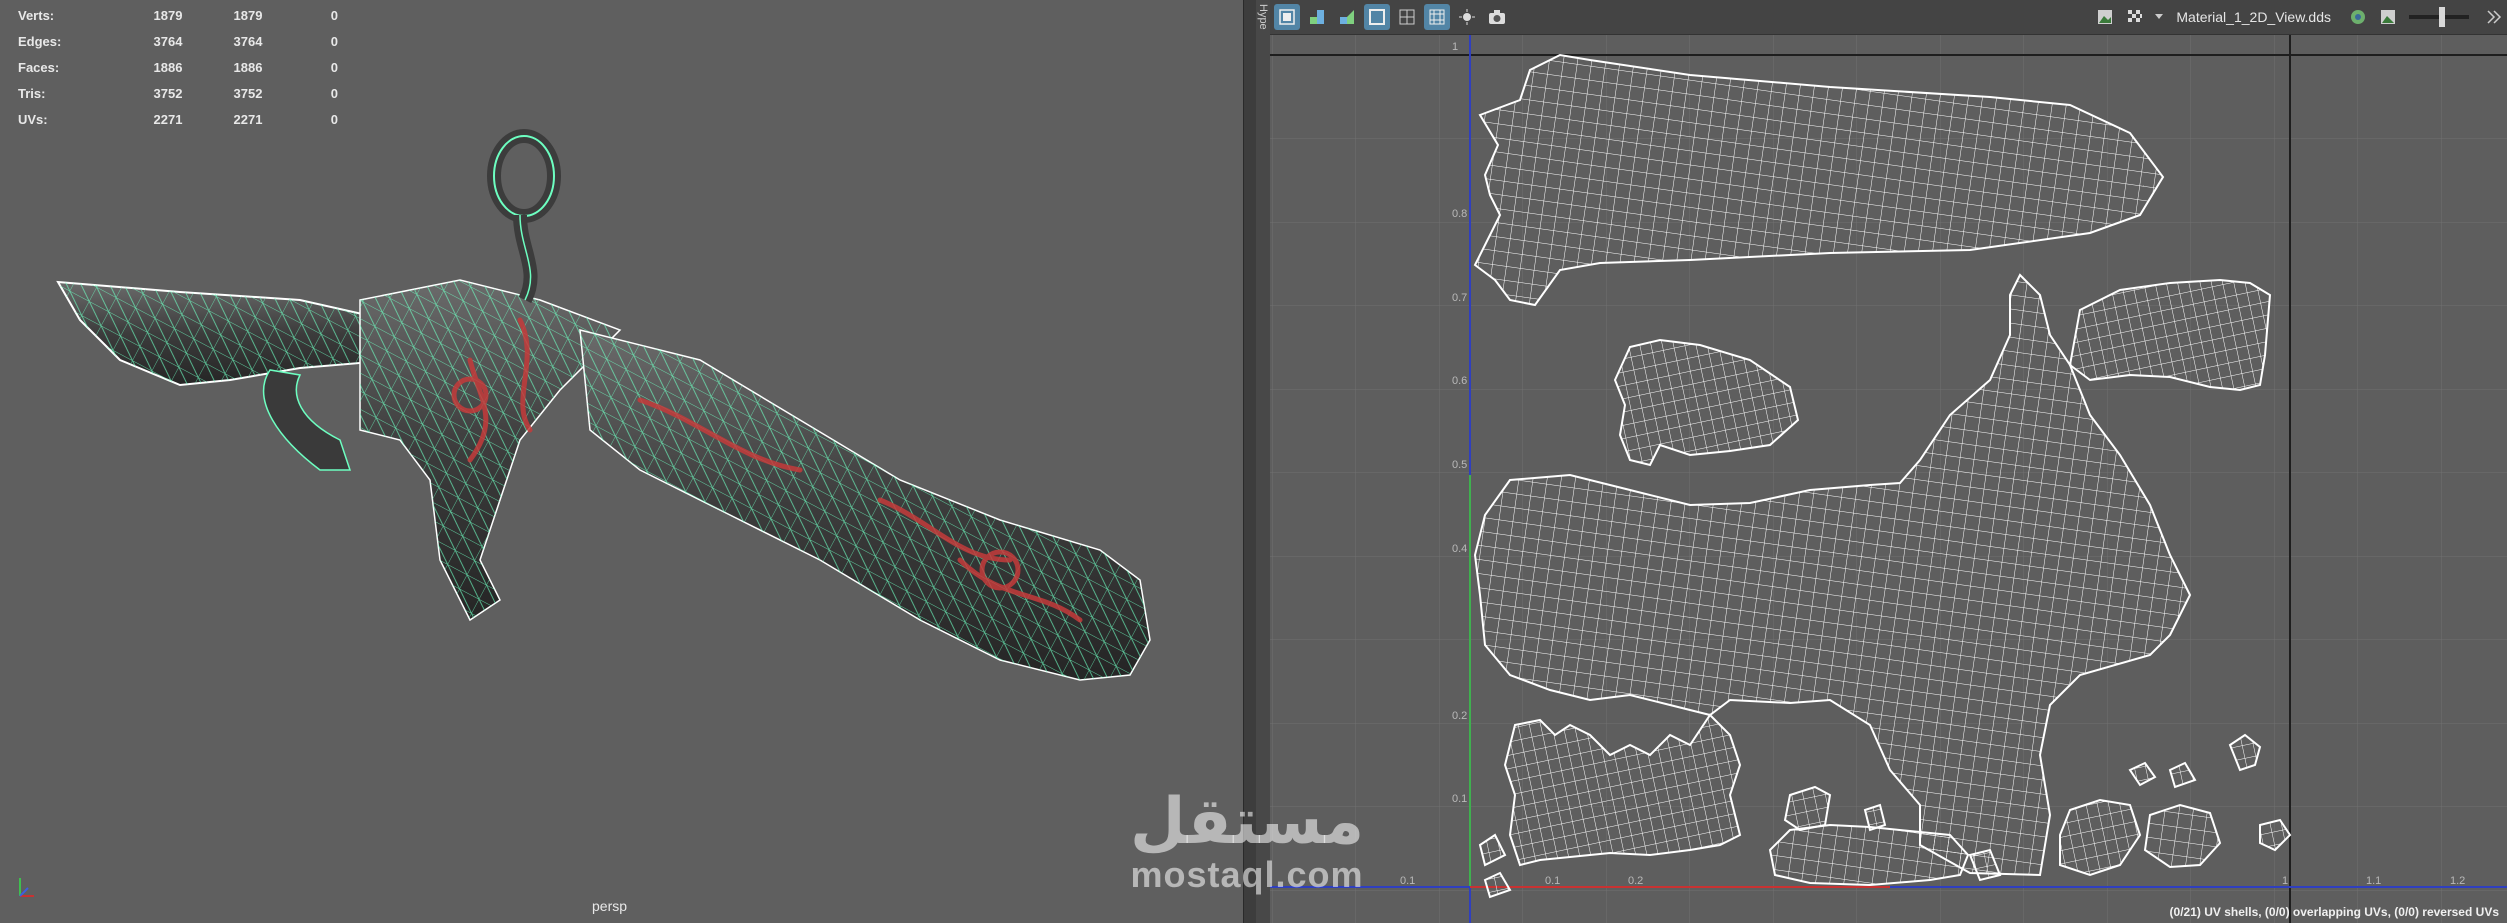  Describe the element at coordinates (1460, 799) in the screenshot. I see `tick-y-7: 0.1` at that location.